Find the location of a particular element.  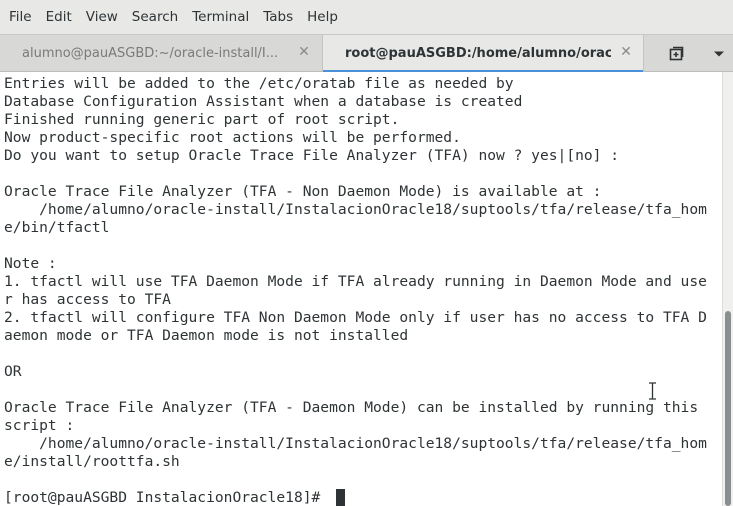

menu-terminal: Terminal is located at coordinates (220, 17).